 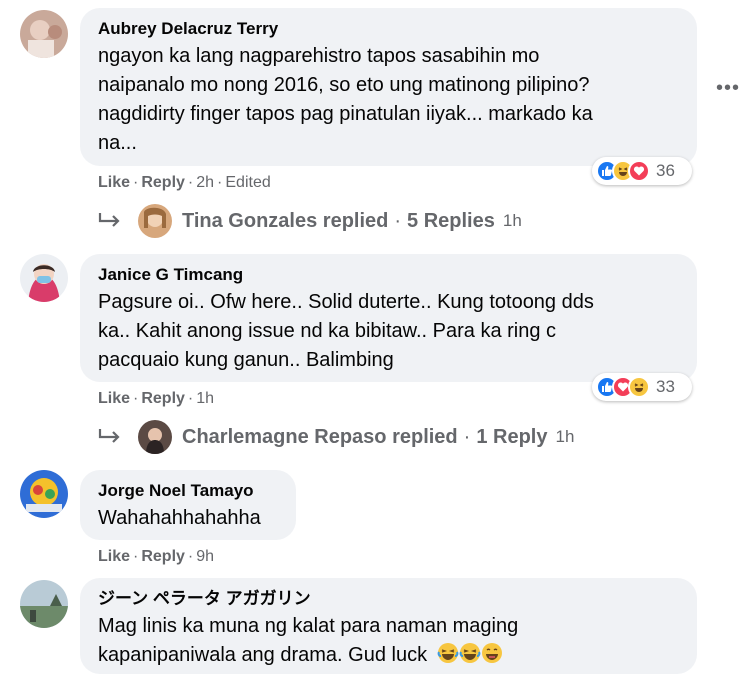 What do you see at coordinates (205, 556) in the screenshot?
I see `timestamp: 9h` at bounding box center [205, 556].